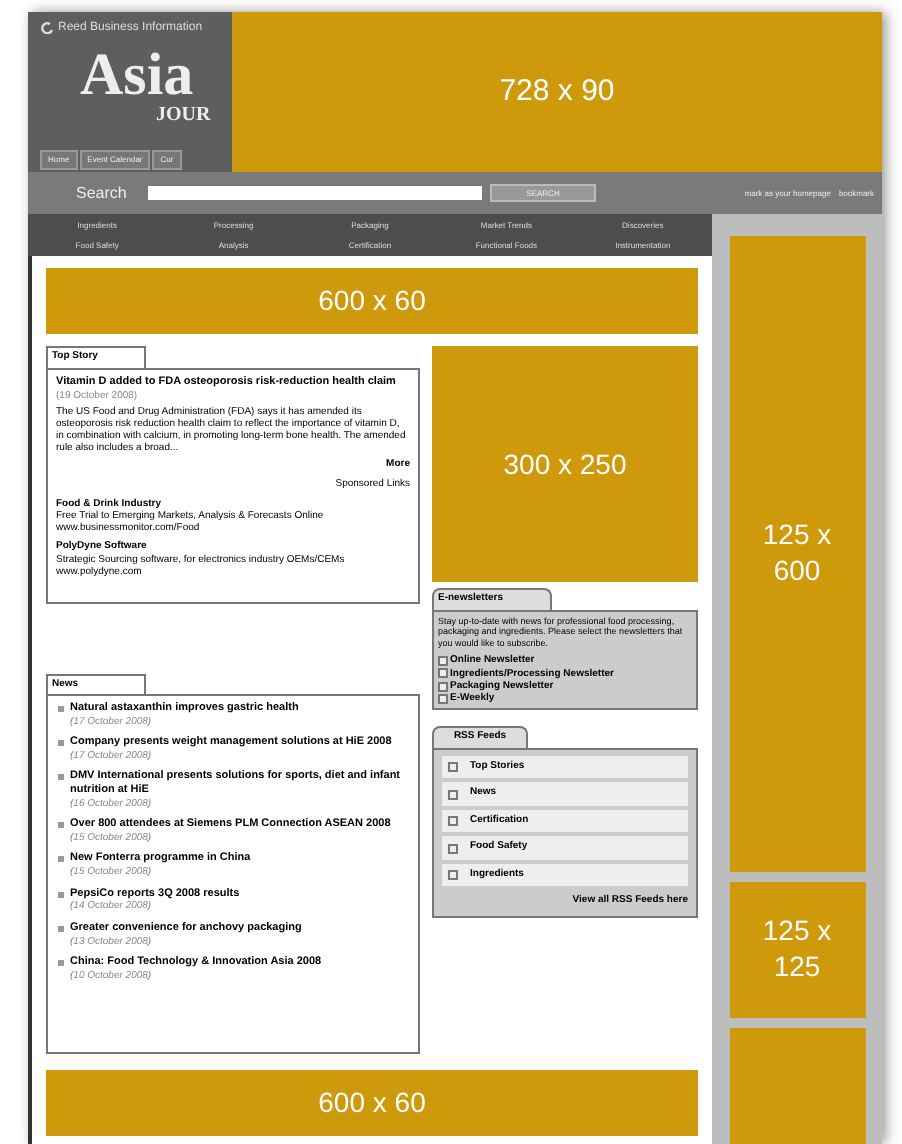 The height and width of the screenshot is (1144, 902). I want to click on ad-size-label: 125 x 125, so click(797, 949).